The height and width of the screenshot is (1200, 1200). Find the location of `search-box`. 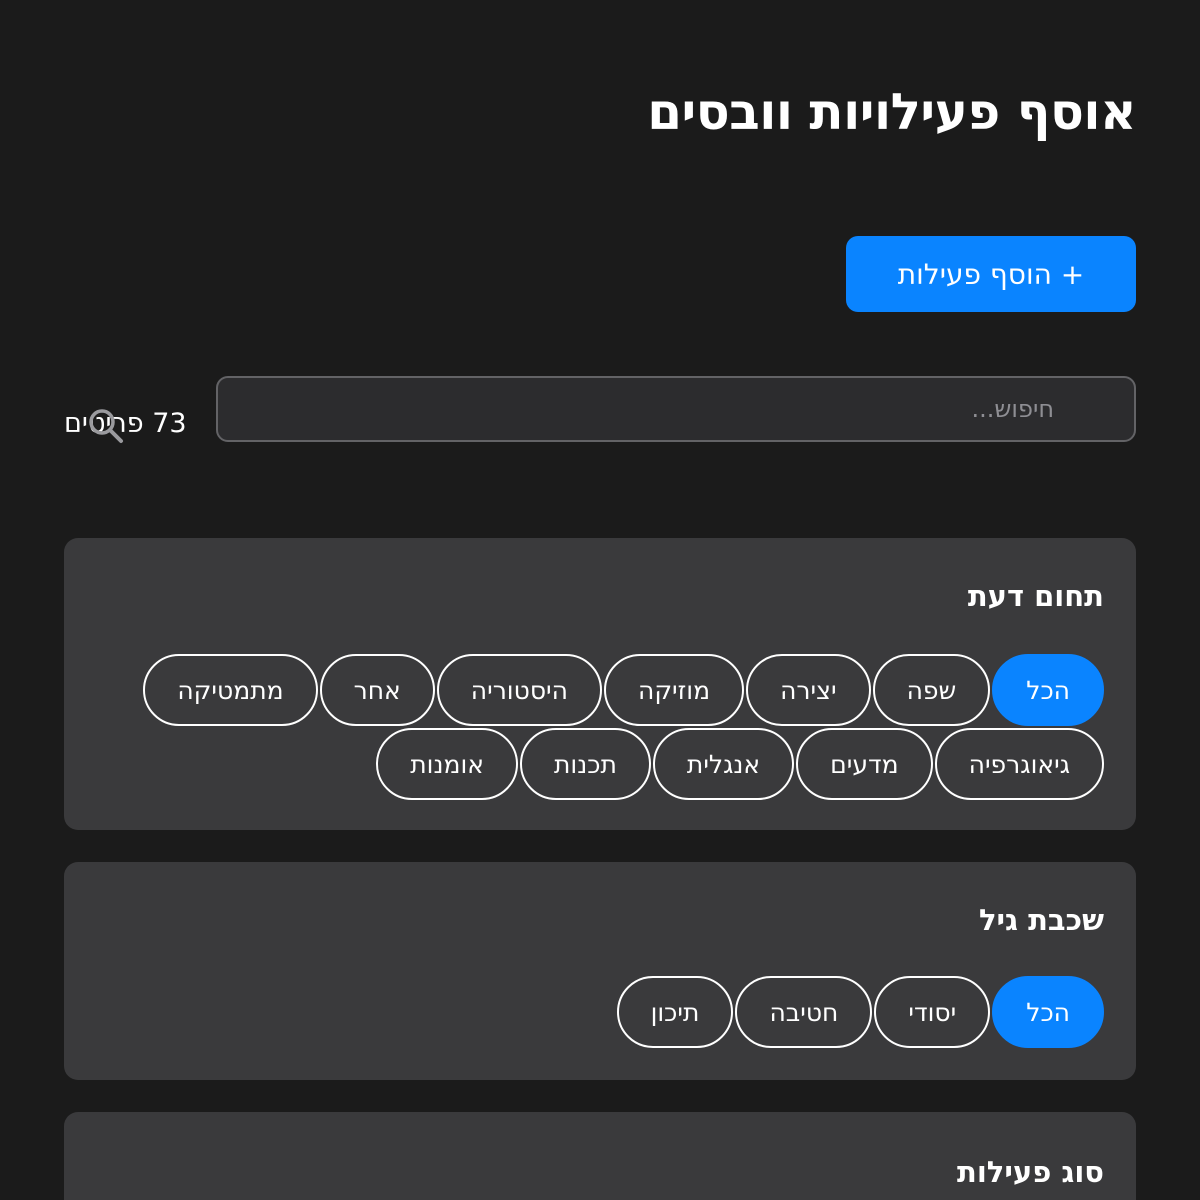

search-box is located at coordinates (676, 409).